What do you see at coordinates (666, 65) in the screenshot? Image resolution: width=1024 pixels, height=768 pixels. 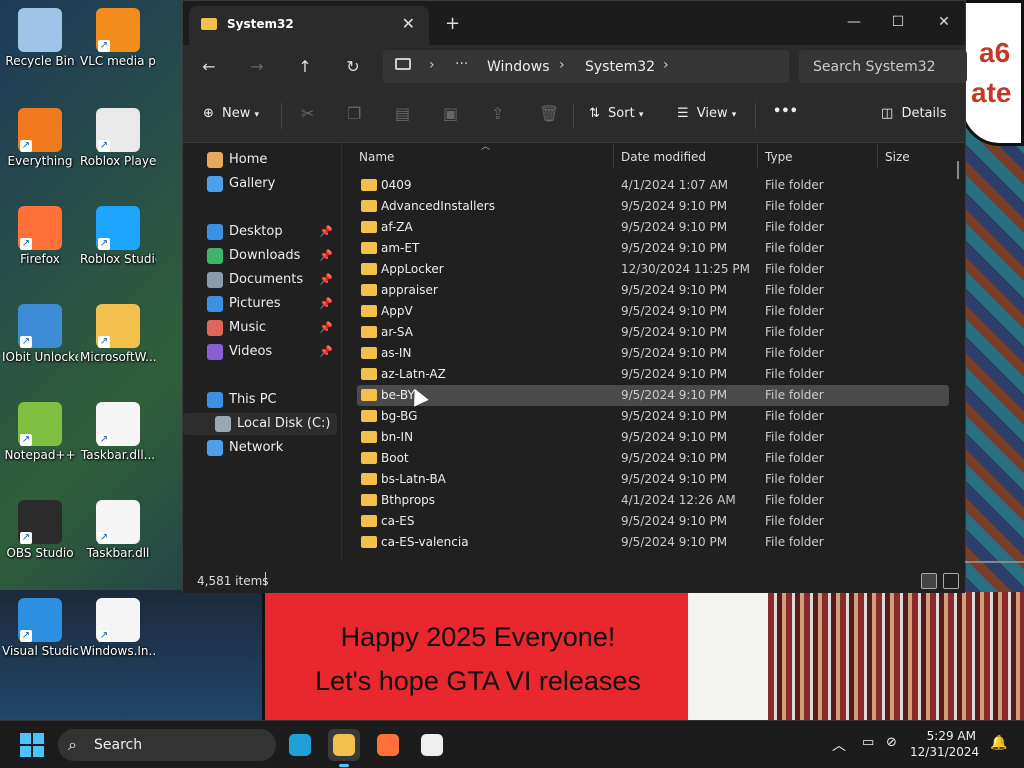 I see `chevron-right-icon: ›` at bounding box center [666, 65].